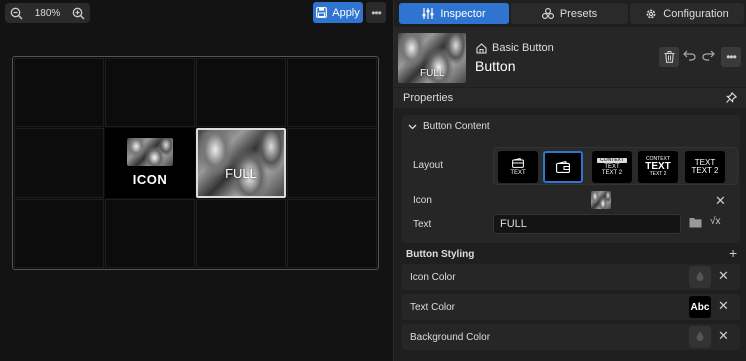  Describe the element at coordinates (733, 253) in the screenshot. I see `add-style-icon: +` at that location.